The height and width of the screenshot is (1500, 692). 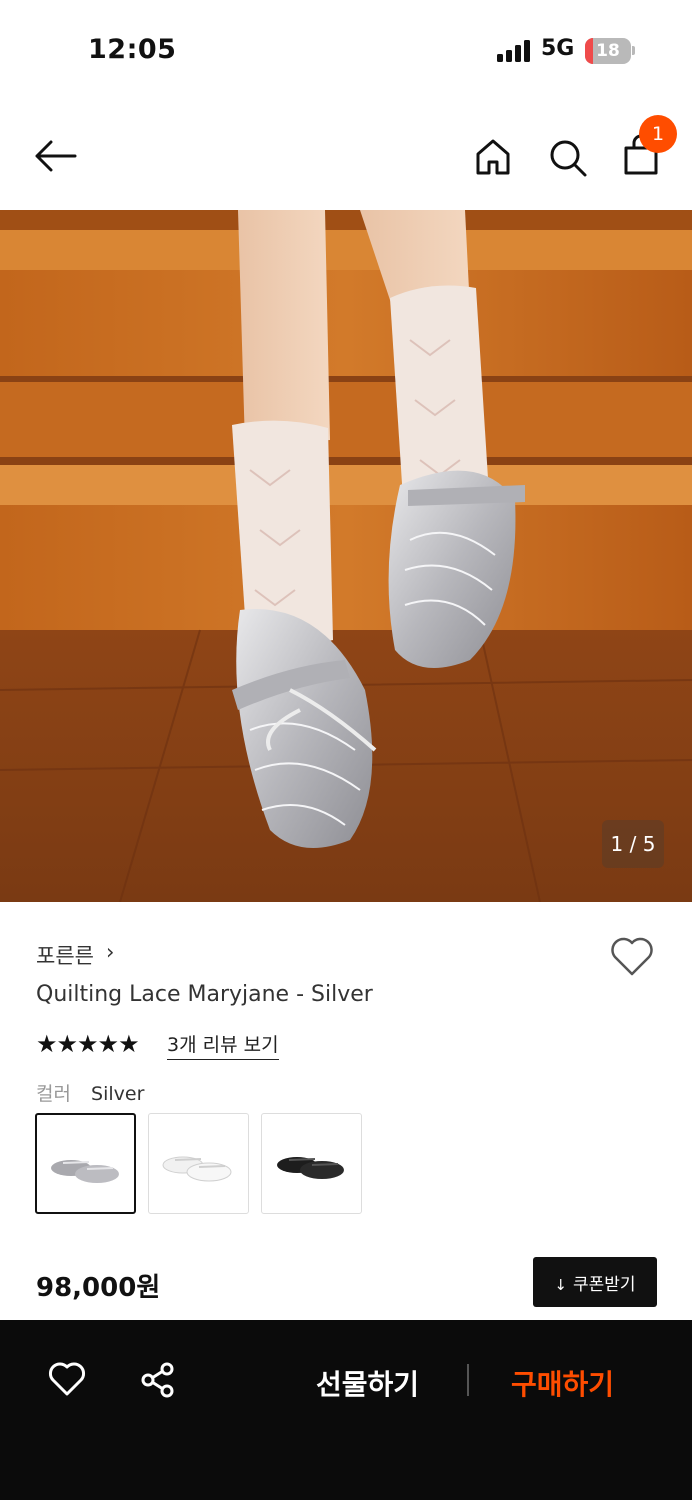 What do you see at coordinates (560, 1284) in the screenshot?
I see `download-icon: ↓` at bounding box center [560, 1284].